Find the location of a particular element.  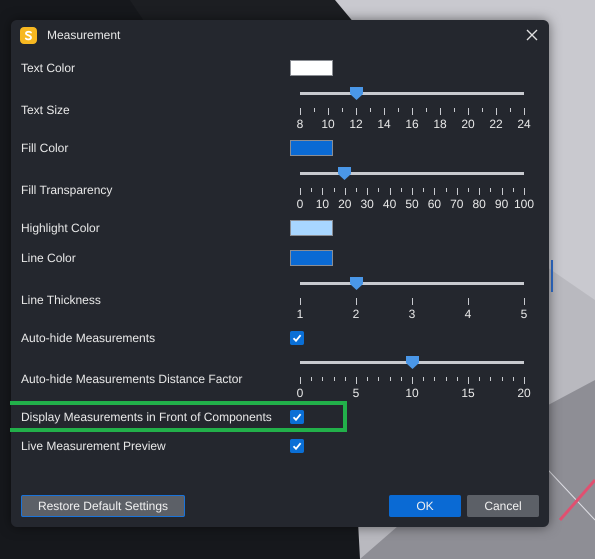

ok-button: OK is located at coordinates (425, 506).